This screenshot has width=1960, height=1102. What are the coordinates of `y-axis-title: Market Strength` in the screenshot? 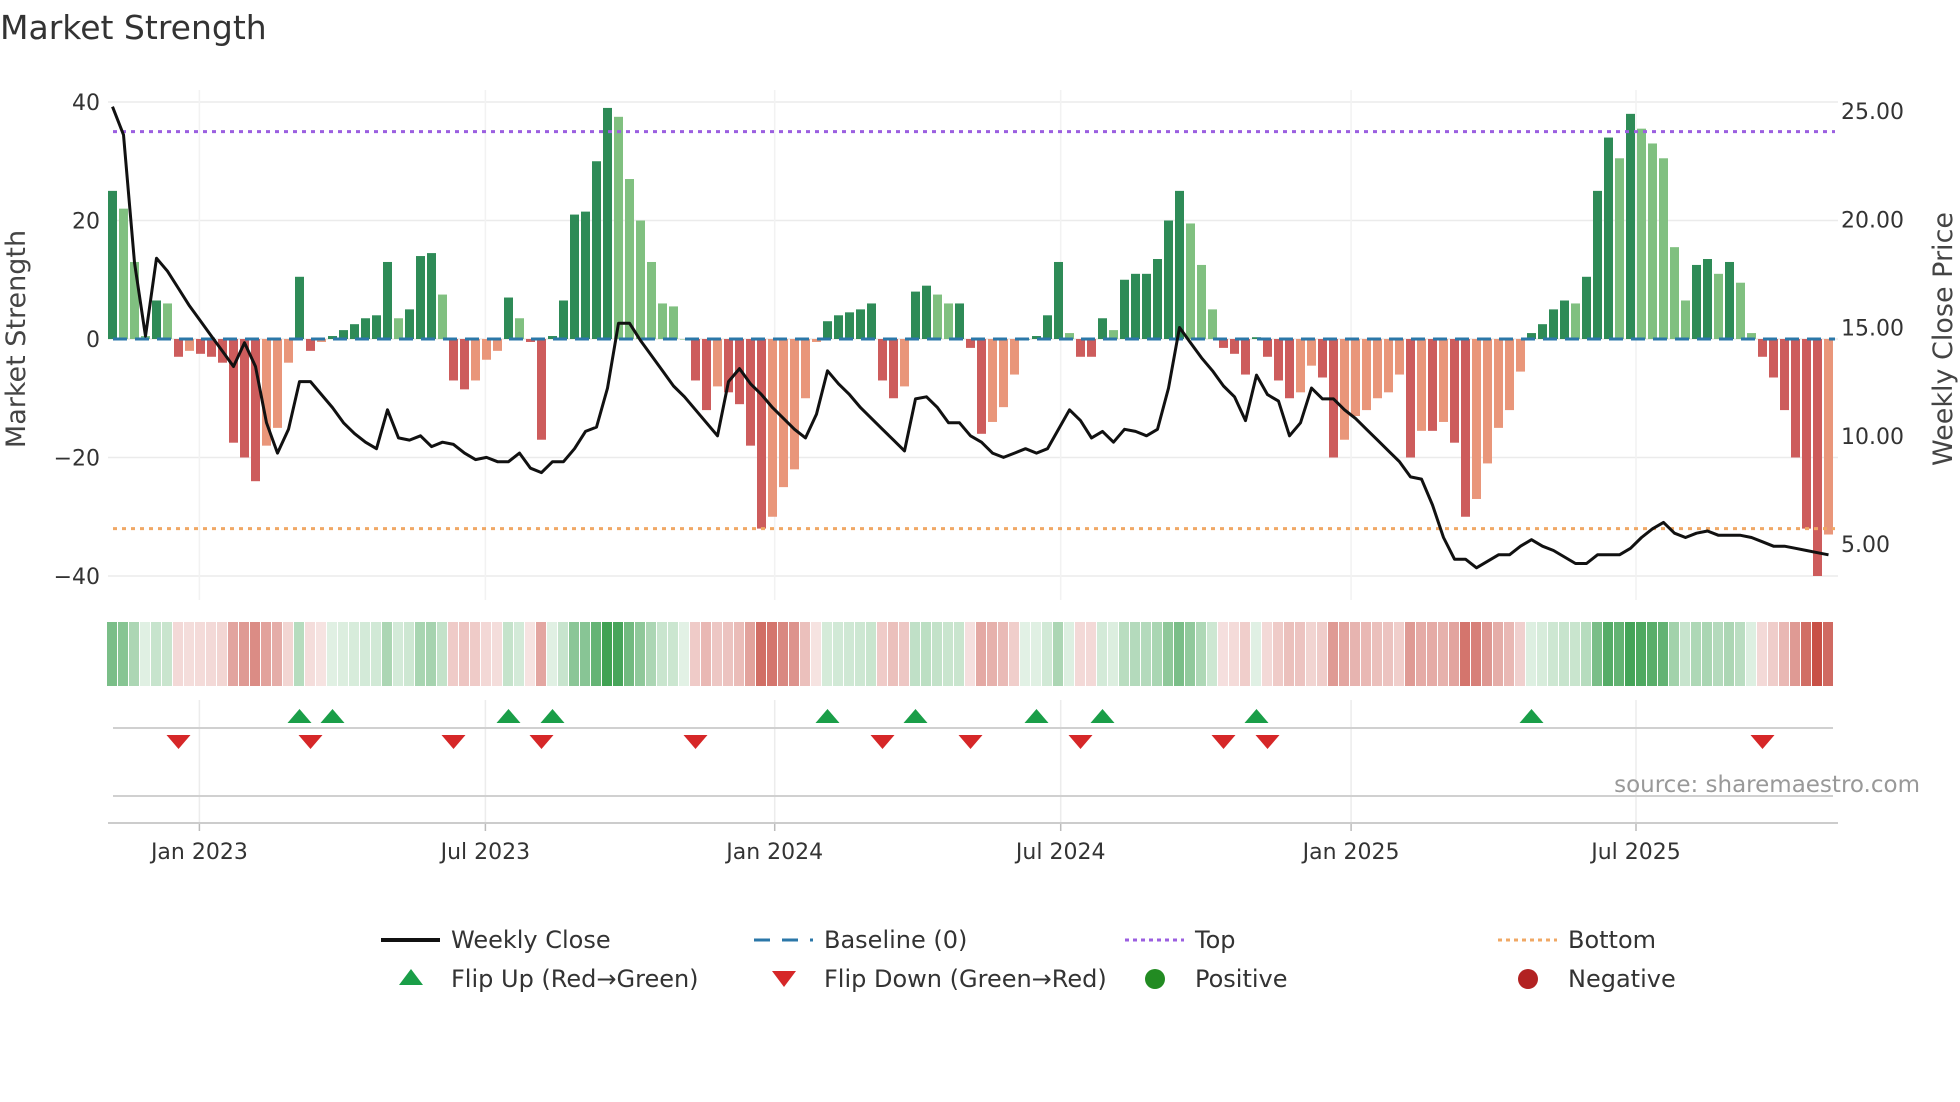 It's located at (16, 339).